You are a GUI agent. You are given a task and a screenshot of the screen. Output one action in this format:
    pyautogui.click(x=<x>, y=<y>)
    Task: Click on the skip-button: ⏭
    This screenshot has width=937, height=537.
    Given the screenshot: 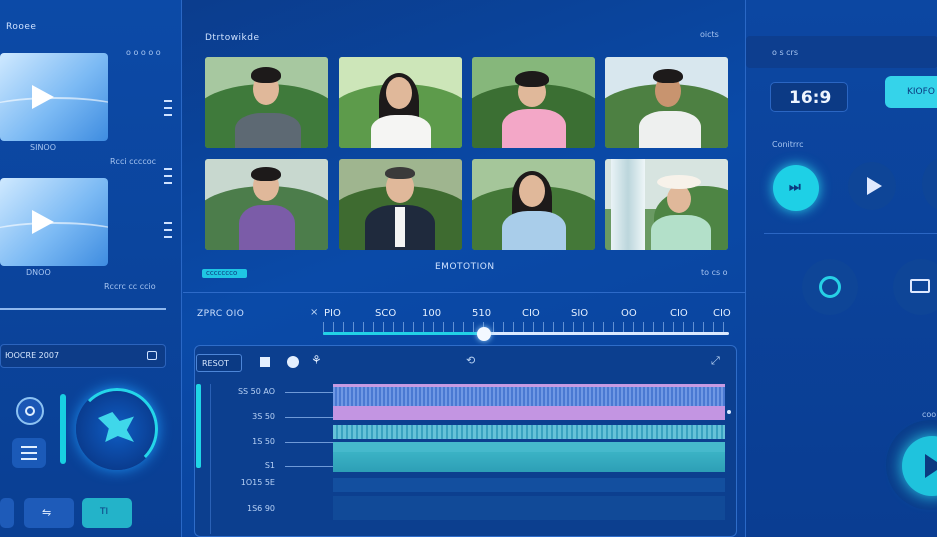 What is the action you would take?
    pyautogui.click(x=796, y=188)
    